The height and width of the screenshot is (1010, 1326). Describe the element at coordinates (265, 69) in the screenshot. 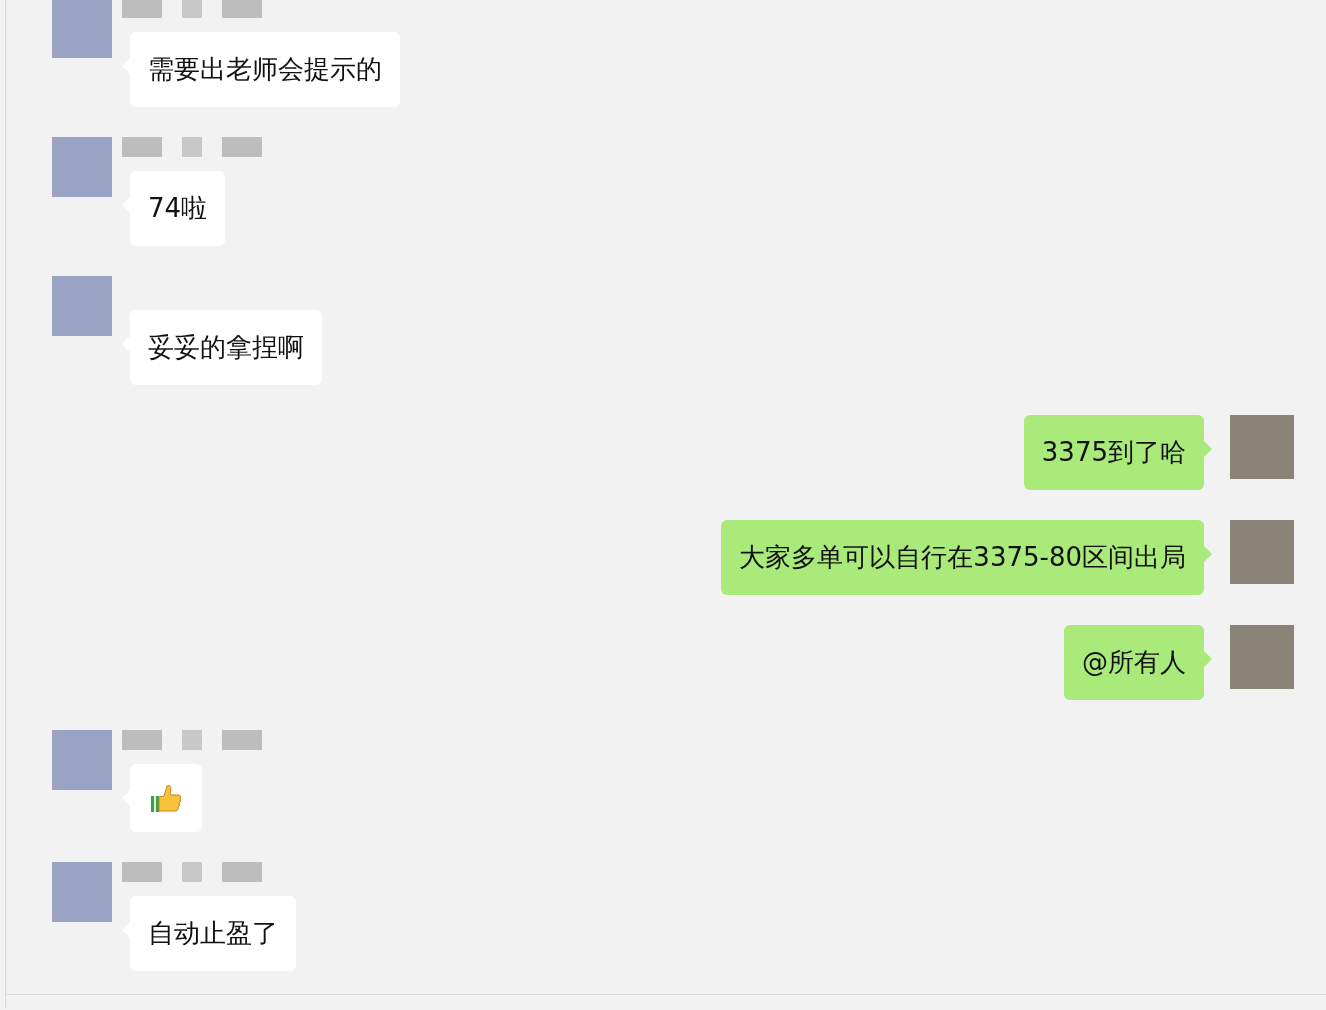

I see `received-message-bubble: 需要出老师会提示的` at that location.